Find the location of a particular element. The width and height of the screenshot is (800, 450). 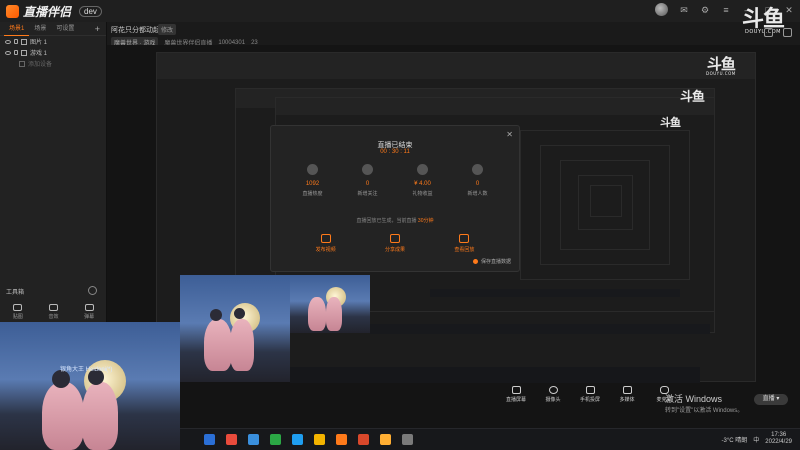

save-data-checkbox: 保存直播数据 is located at coordinates (491, 261).